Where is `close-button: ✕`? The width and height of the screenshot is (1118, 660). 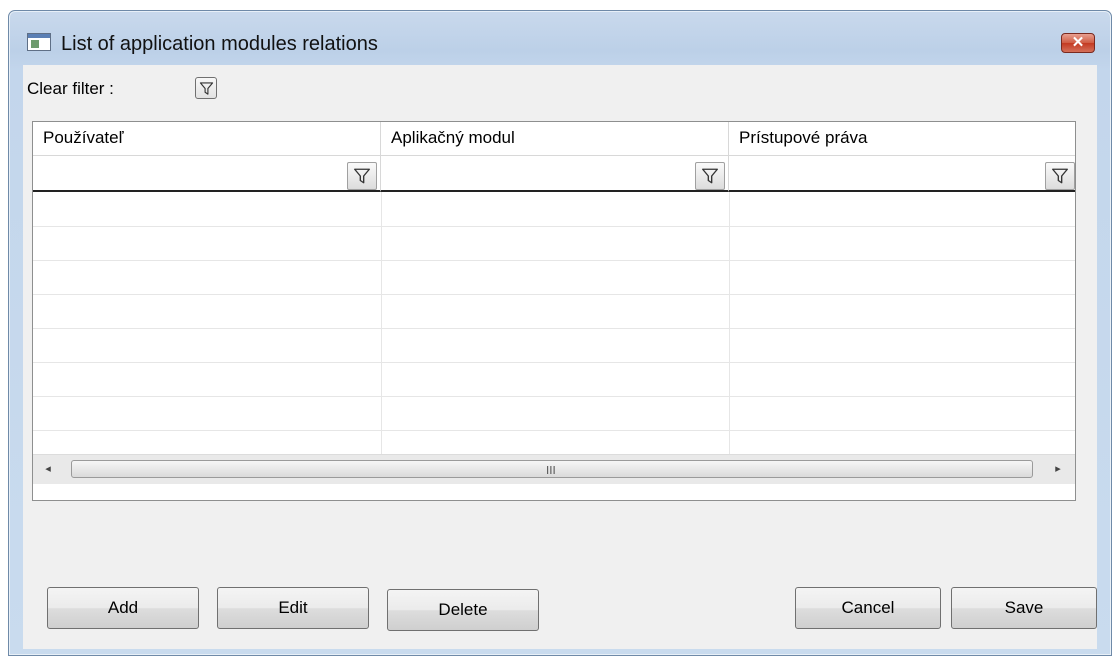 close-button: ✕ is located at coordinates (1078, 43).